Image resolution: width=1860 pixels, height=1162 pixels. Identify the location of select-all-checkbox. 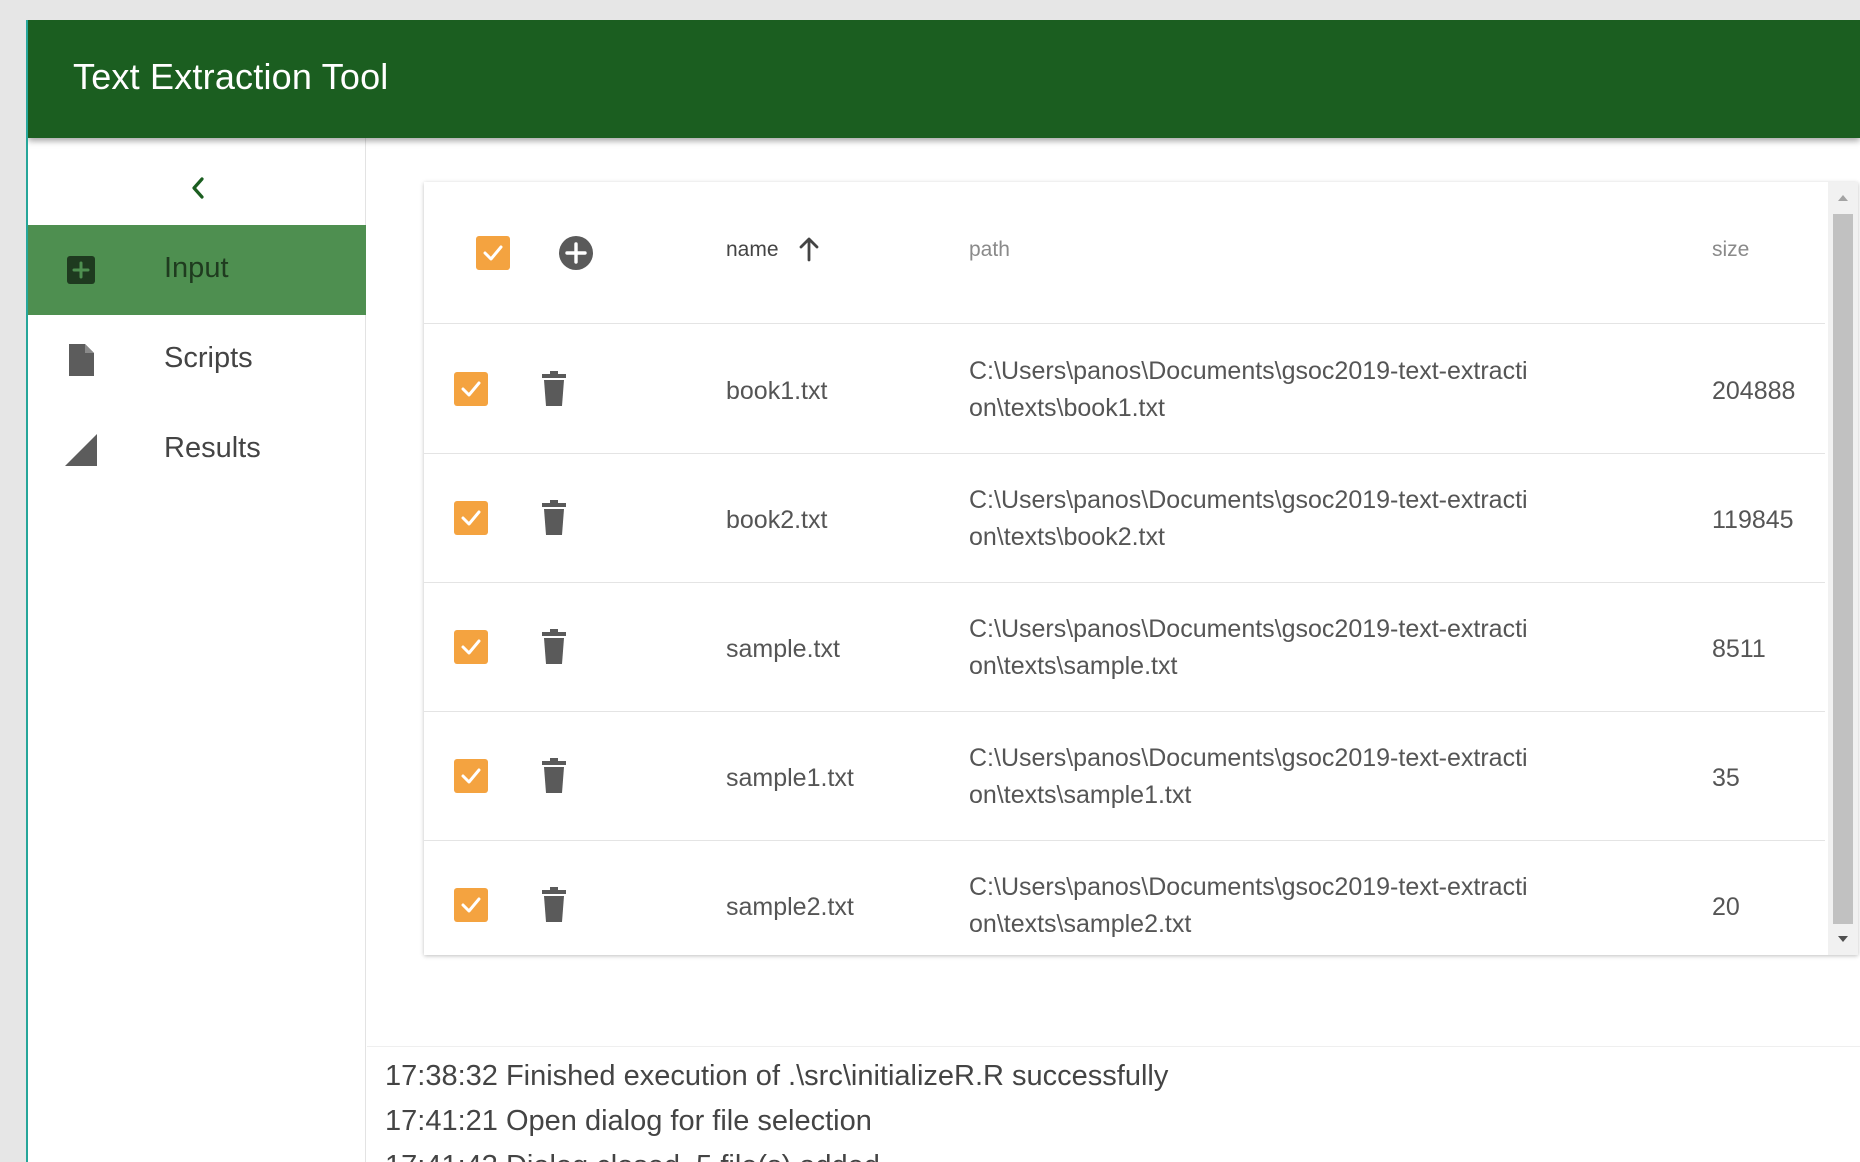
(493, 253).